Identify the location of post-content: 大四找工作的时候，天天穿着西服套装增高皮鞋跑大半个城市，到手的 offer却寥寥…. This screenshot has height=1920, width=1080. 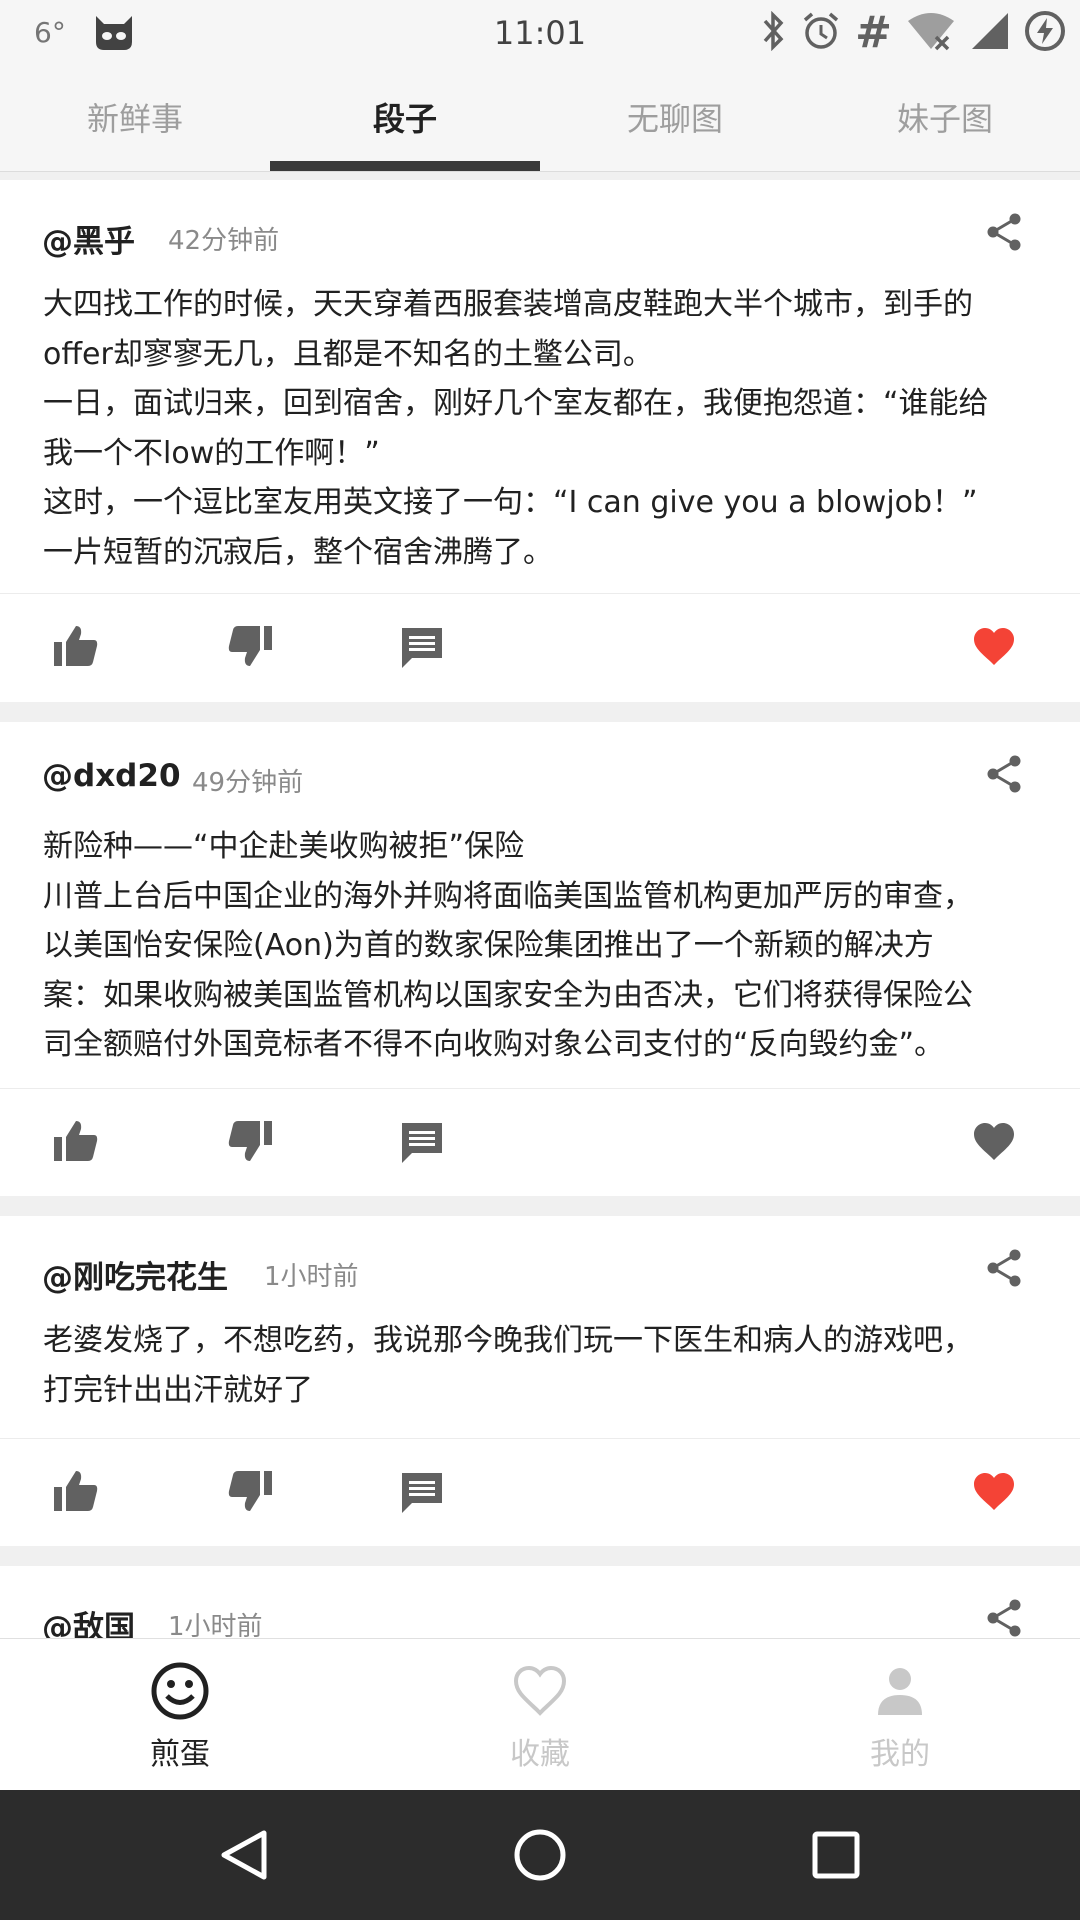
(516, 428).